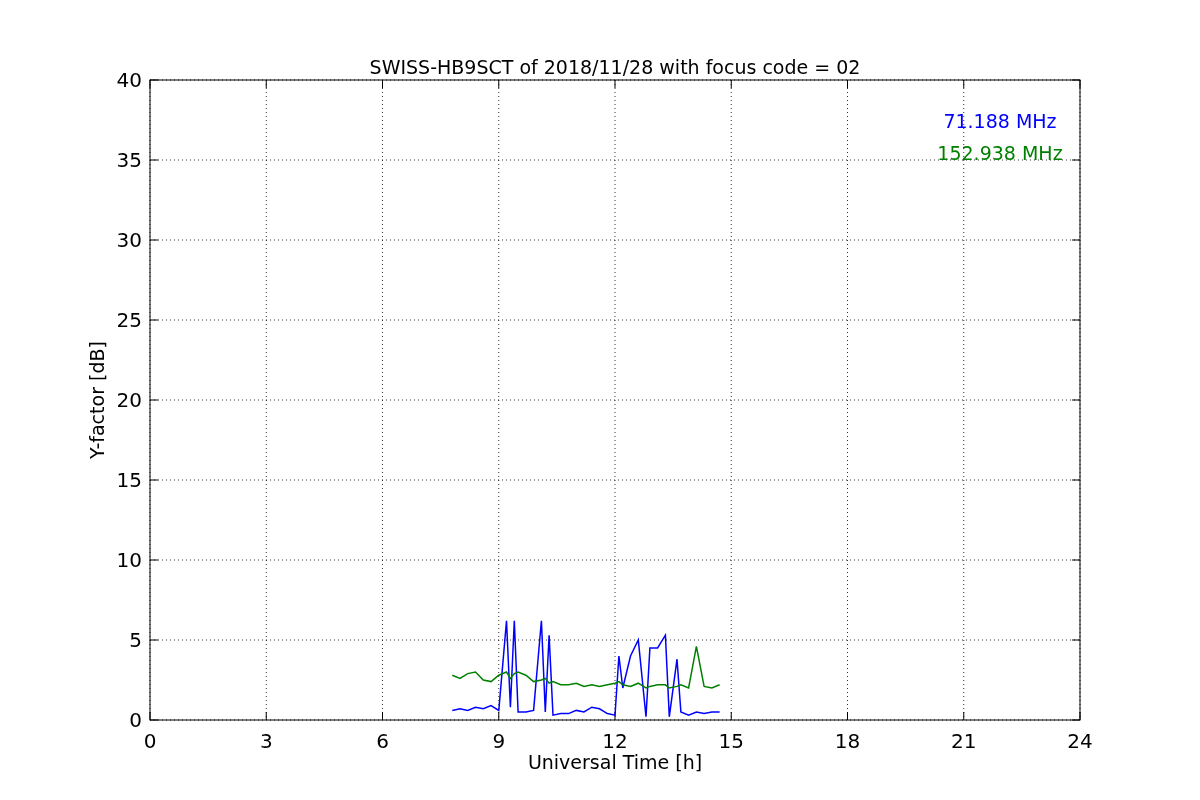  Describe the element at coordinates (129, 480) in the screenshot. I see `y-tick-label: 15` at that location.